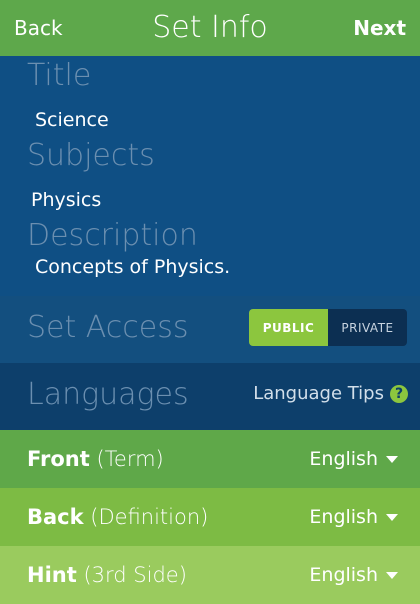 This screenshot has height=604, width=420. I want to click on front-label: Front (Term), so click(95, 459).